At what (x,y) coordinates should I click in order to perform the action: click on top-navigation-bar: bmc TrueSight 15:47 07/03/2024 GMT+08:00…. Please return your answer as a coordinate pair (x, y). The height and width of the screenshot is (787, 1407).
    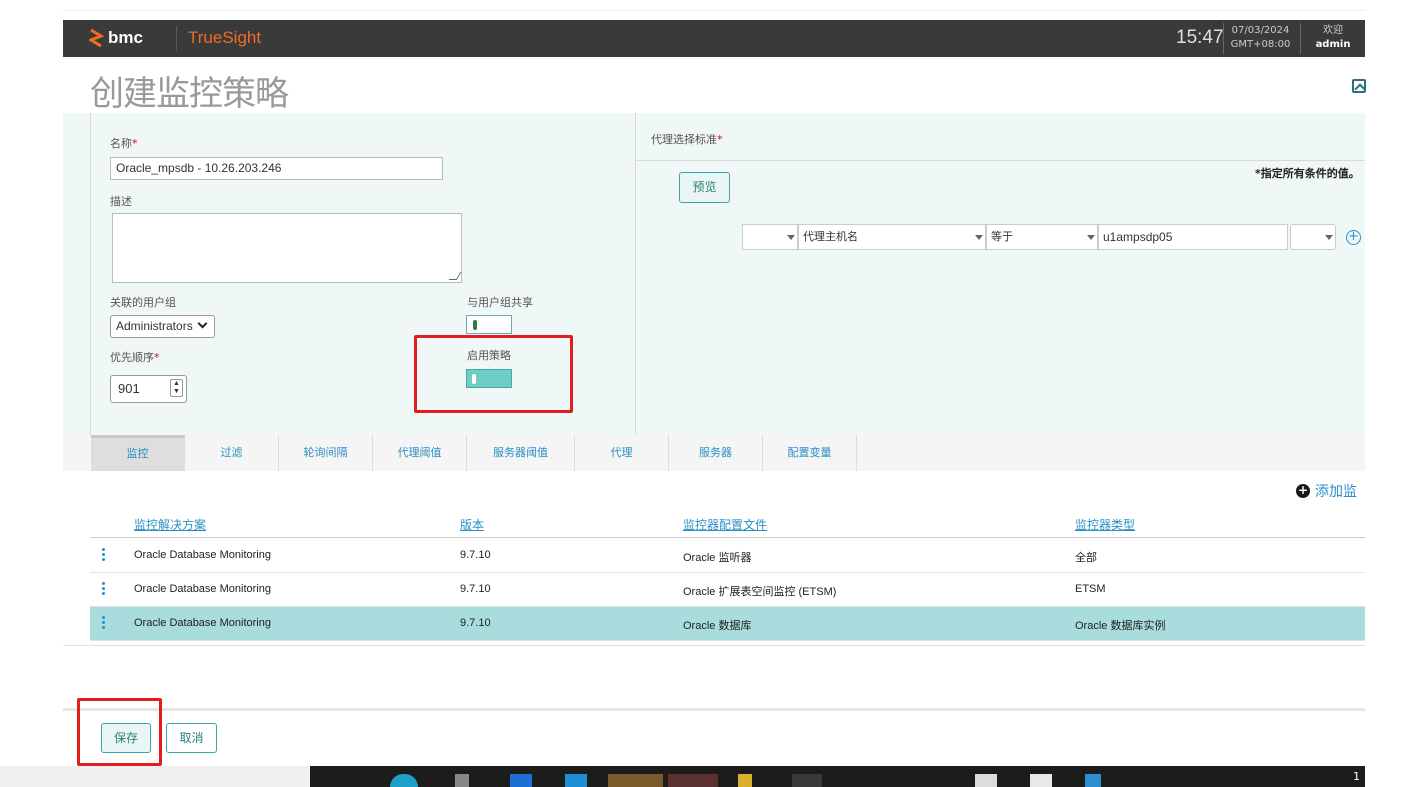
    Looking at the image, I should click on (714, 38).